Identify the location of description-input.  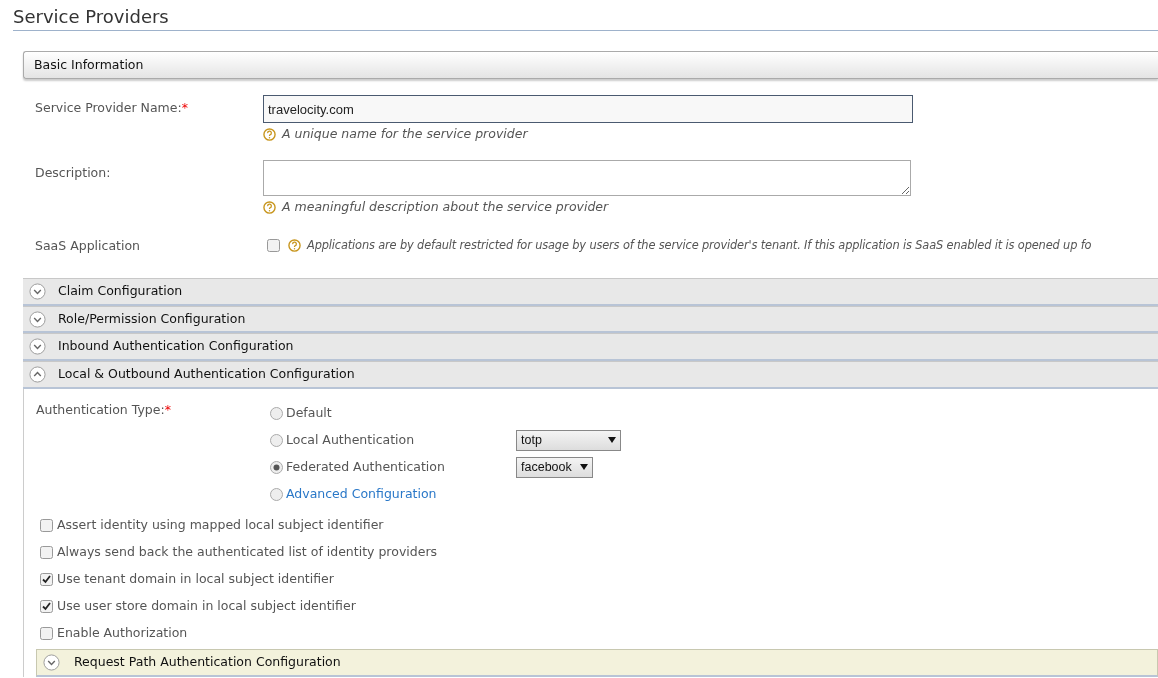
(587, 178).